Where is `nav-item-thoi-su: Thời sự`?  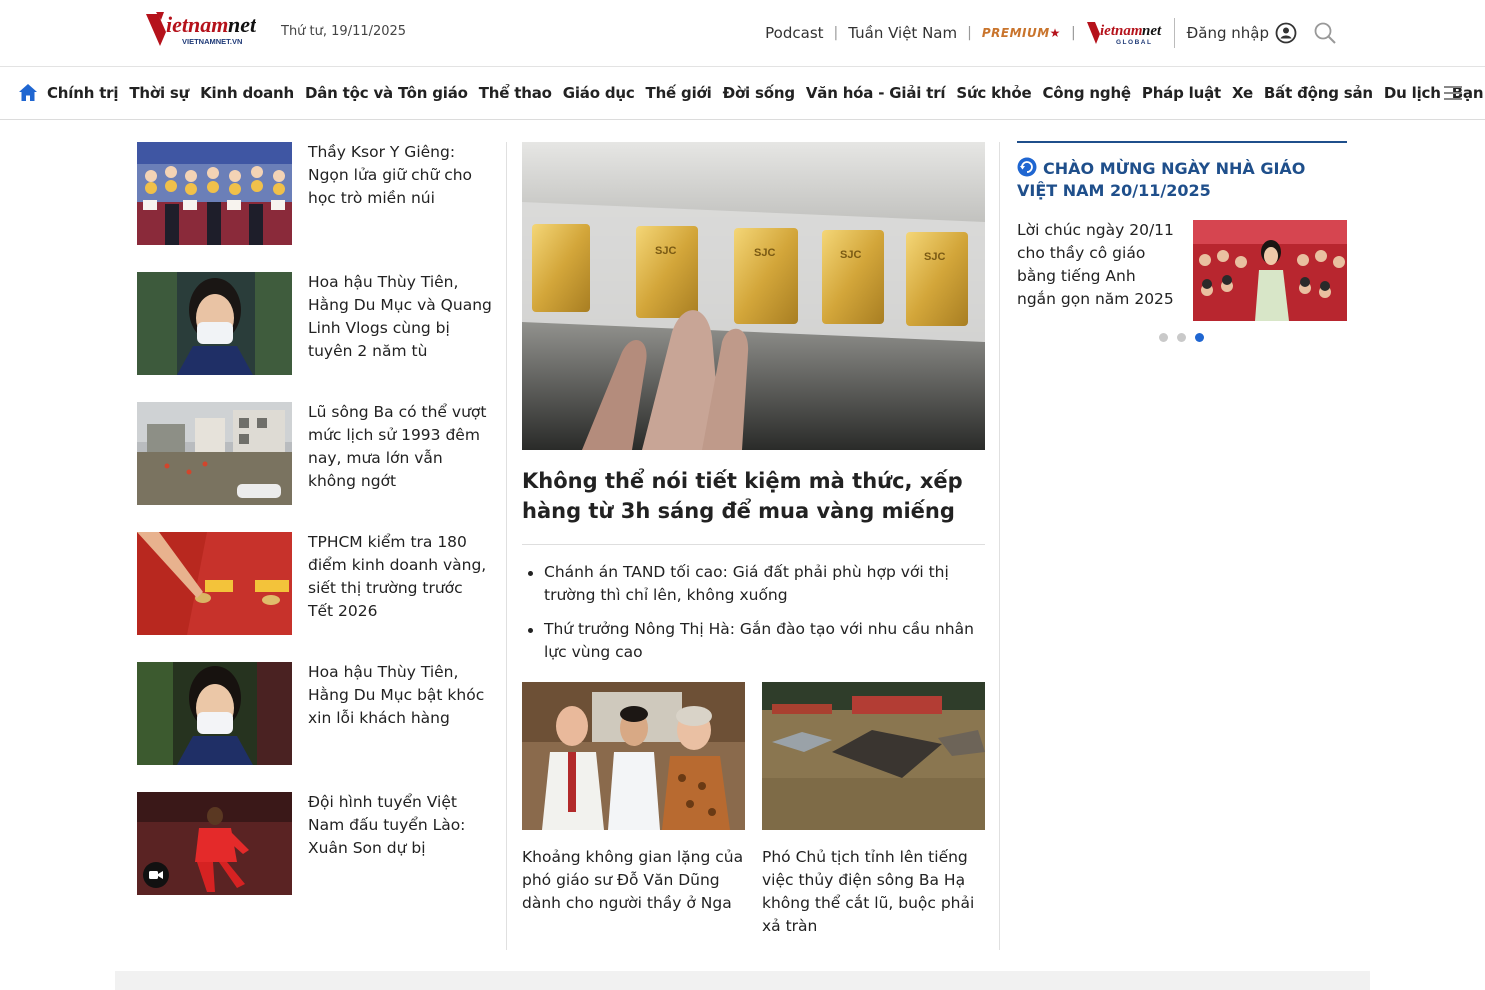 nav-item-thoi-su: Thời sự is located at coordinates (159, 93).